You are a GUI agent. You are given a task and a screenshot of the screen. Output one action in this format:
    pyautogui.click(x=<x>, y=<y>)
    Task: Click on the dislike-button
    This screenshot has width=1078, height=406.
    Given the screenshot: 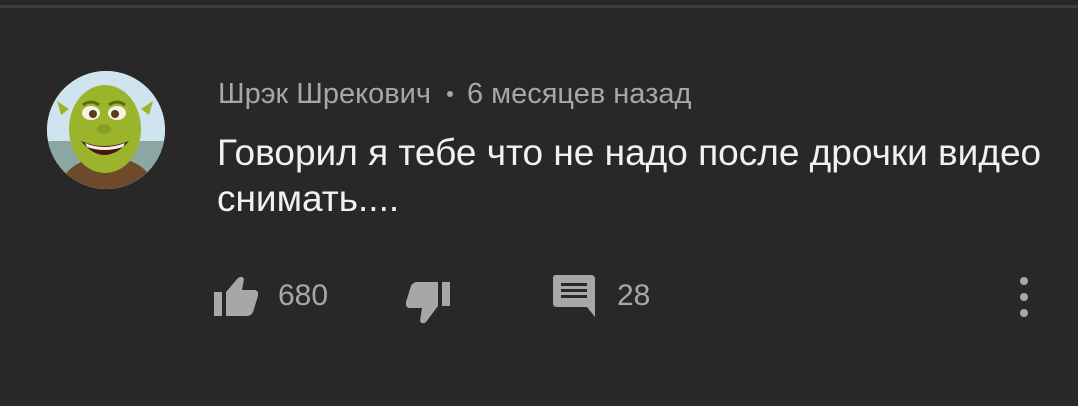 What is the action you would take?
    pyautogui.click(x=428, y=302)
    